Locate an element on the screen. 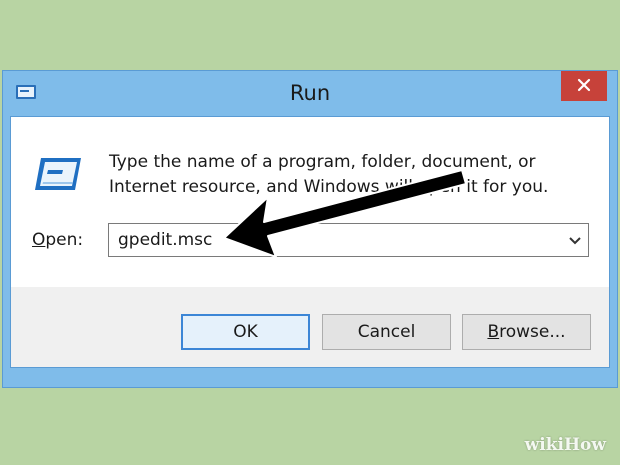 The width and height of the screenshot is (620, 465). open-label-text: pen: is located at coordinates (64, 240).